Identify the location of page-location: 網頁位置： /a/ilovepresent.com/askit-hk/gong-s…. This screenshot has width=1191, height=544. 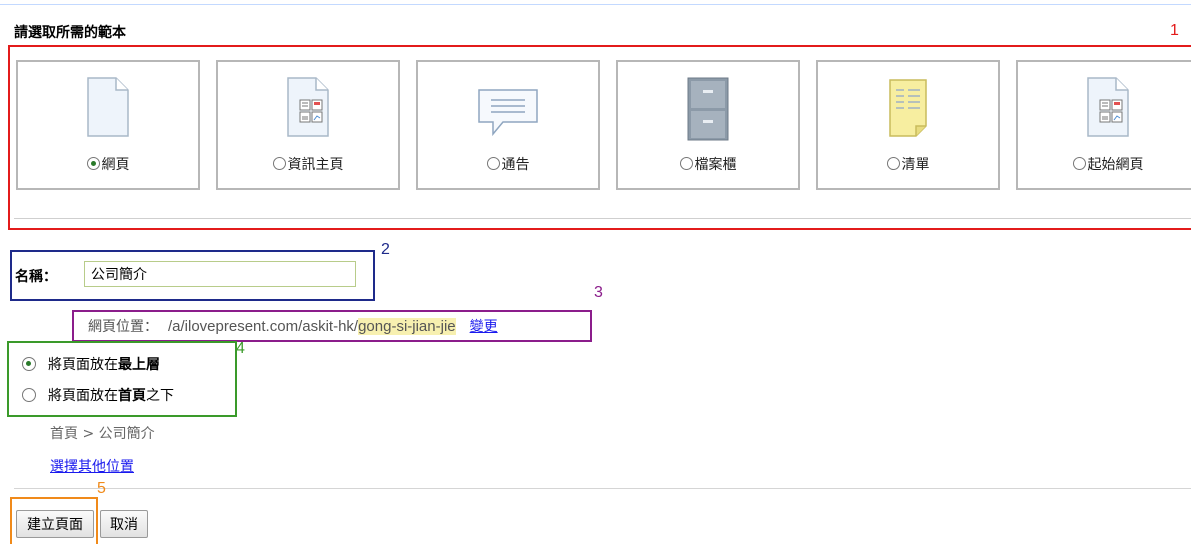
(293, 326).